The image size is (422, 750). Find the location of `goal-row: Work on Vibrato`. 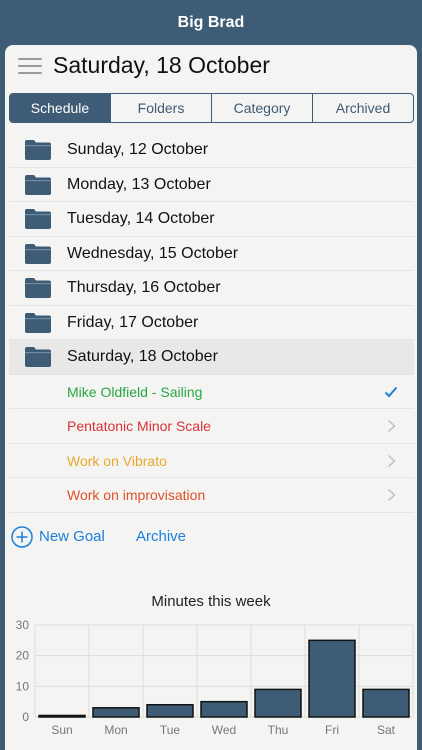

goal-row: Work on Vibrato is located at coordinates (211, 461).